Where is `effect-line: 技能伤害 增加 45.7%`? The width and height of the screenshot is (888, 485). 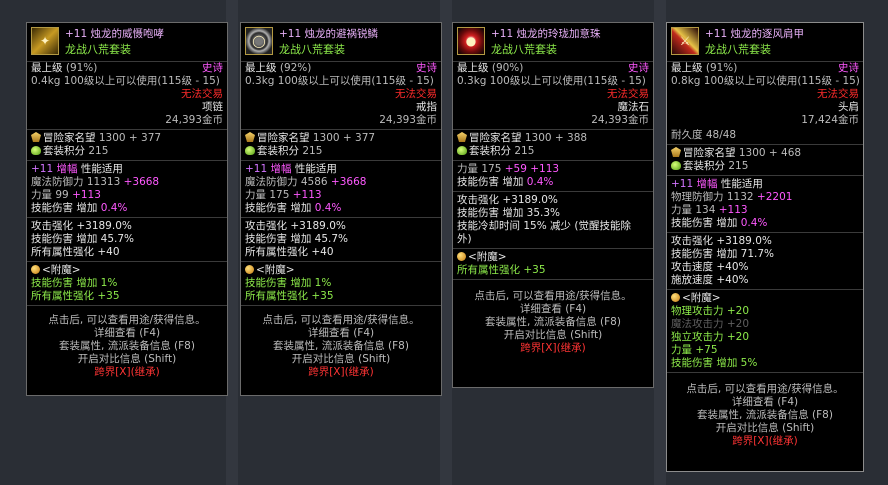 effect-line: 技能伤害 增加 45.7% is located at coordinates (297, 239).